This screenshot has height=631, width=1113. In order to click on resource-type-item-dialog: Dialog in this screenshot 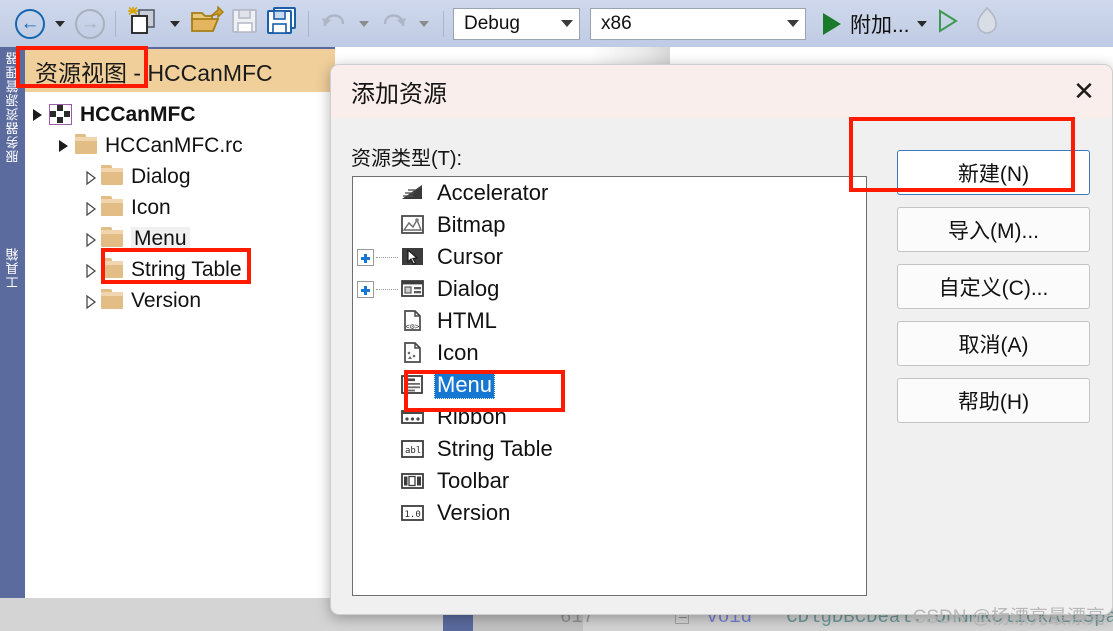, I will do `click(609, 289)`.